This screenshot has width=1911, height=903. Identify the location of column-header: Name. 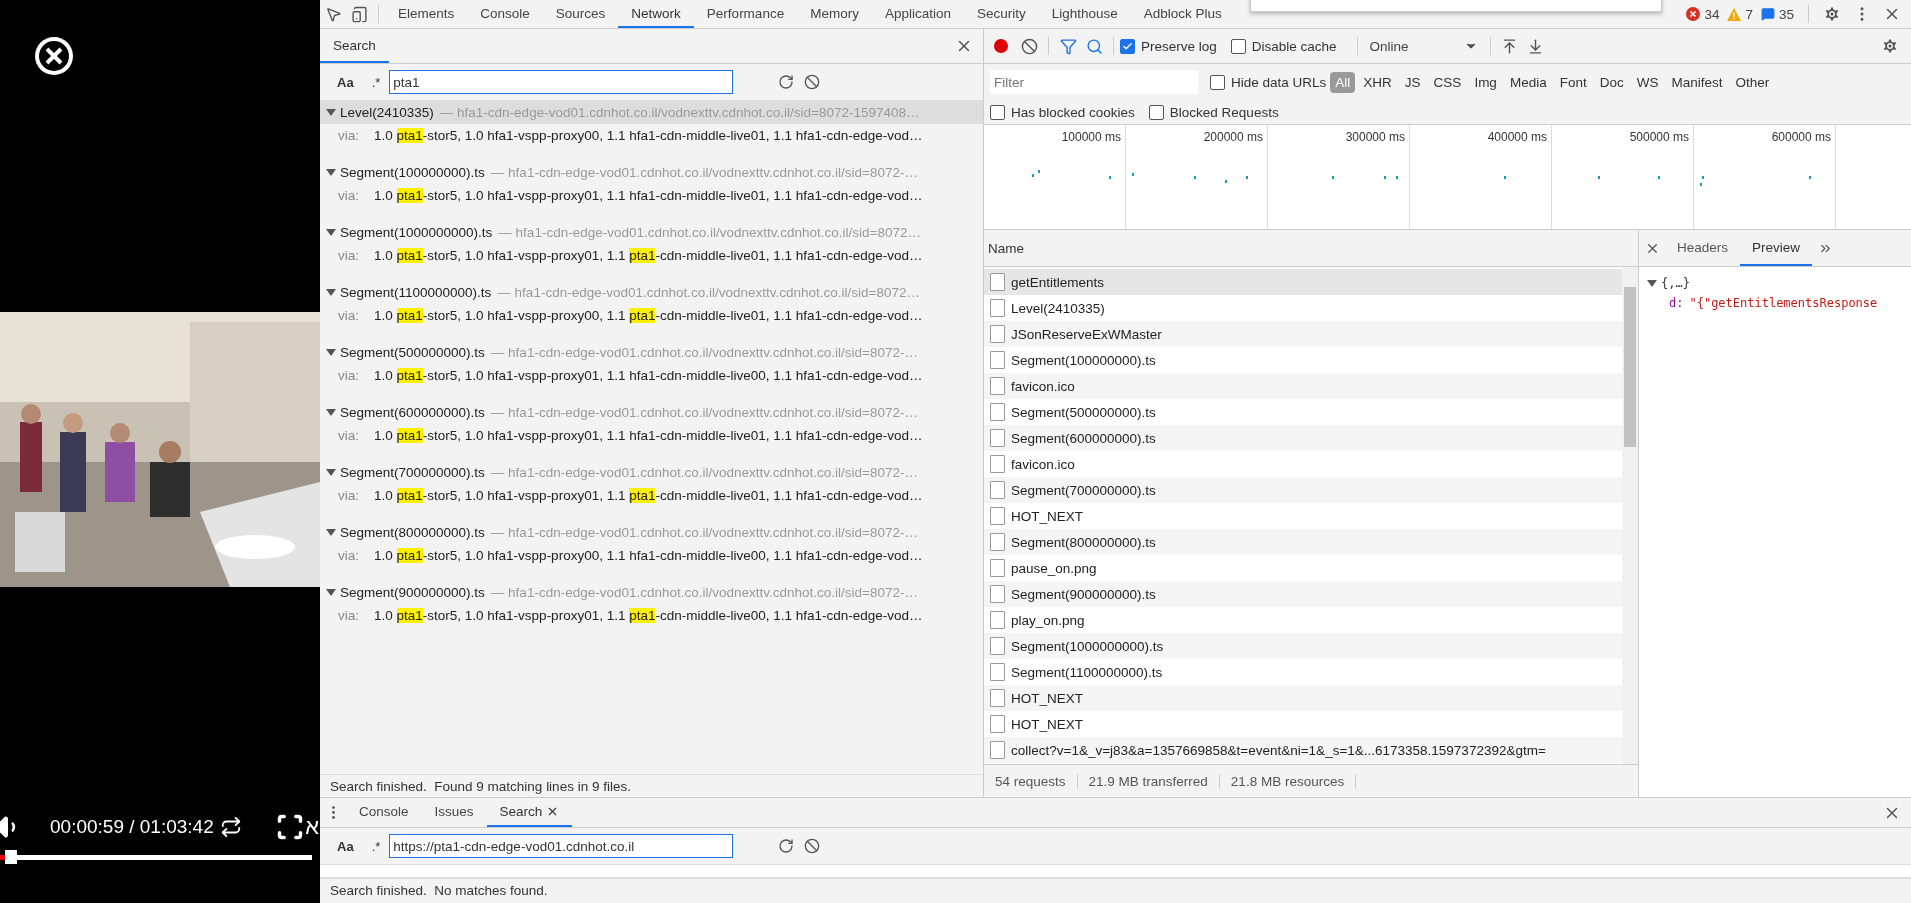
(1006, 248).